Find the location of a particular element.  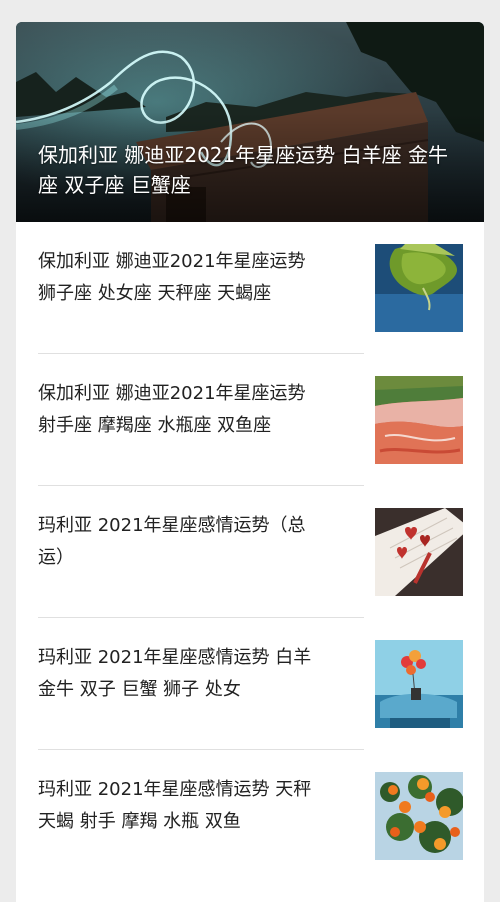

list-item: 玛利亚 2021年星座感情运势（总运） is located at coordinates (250, 552).